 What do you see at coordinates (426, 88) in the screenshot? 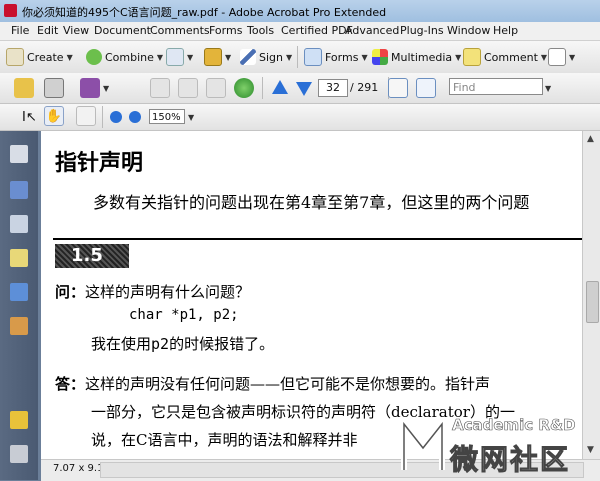
I see `full-screen-icon` at bounding box center [426, 88].